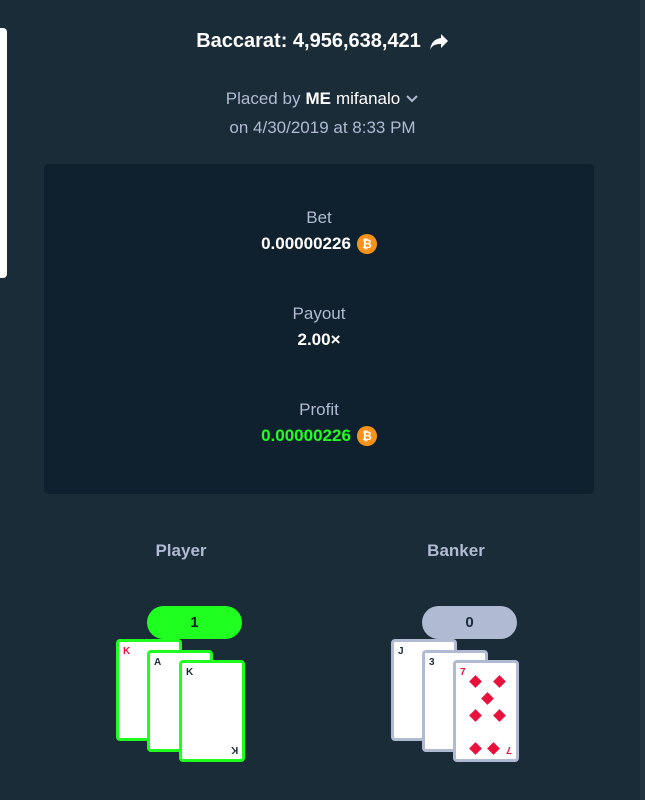 This screenshot has height=800, width=645. I want to click on bet-value: 0.00000226, so click(306, 243).